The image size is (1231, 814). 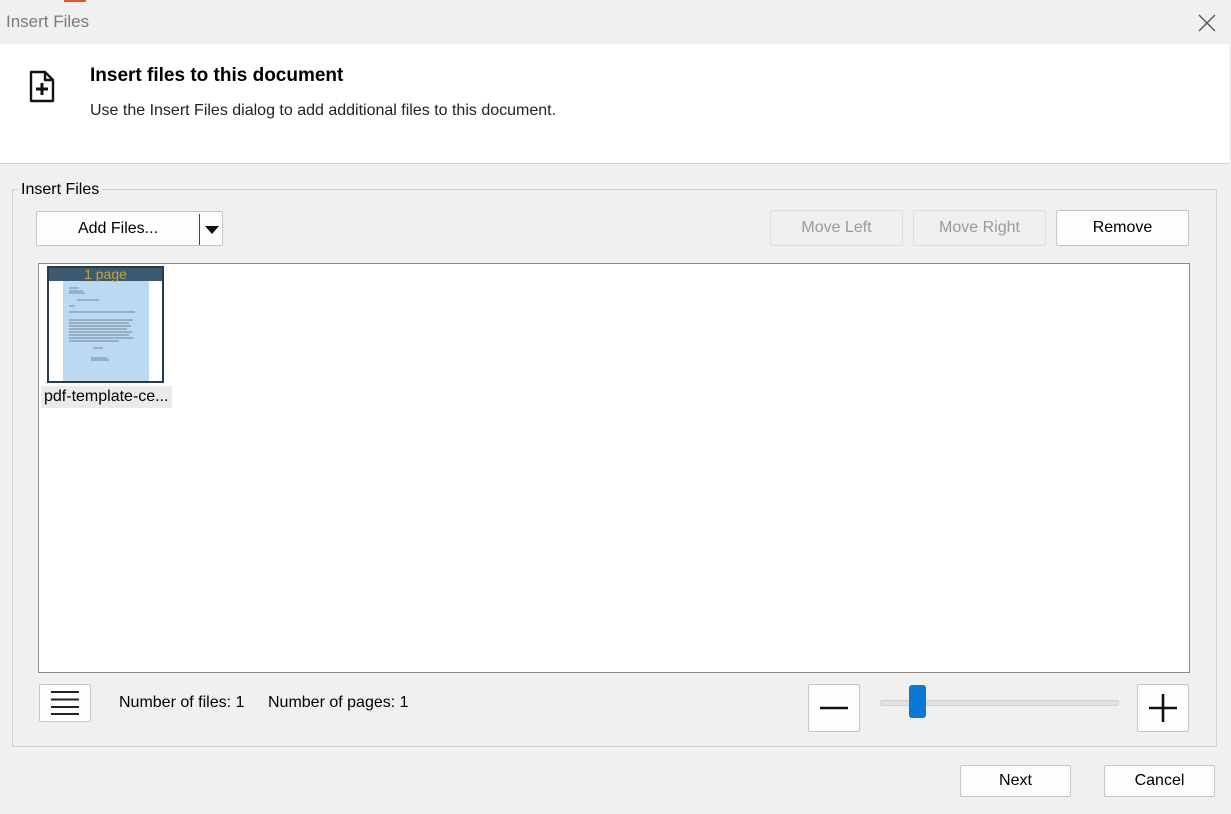 What do you see at coordinates (102, 324) in the screenshot?
I see `page-text-preview` at bounding box center [102, 324].